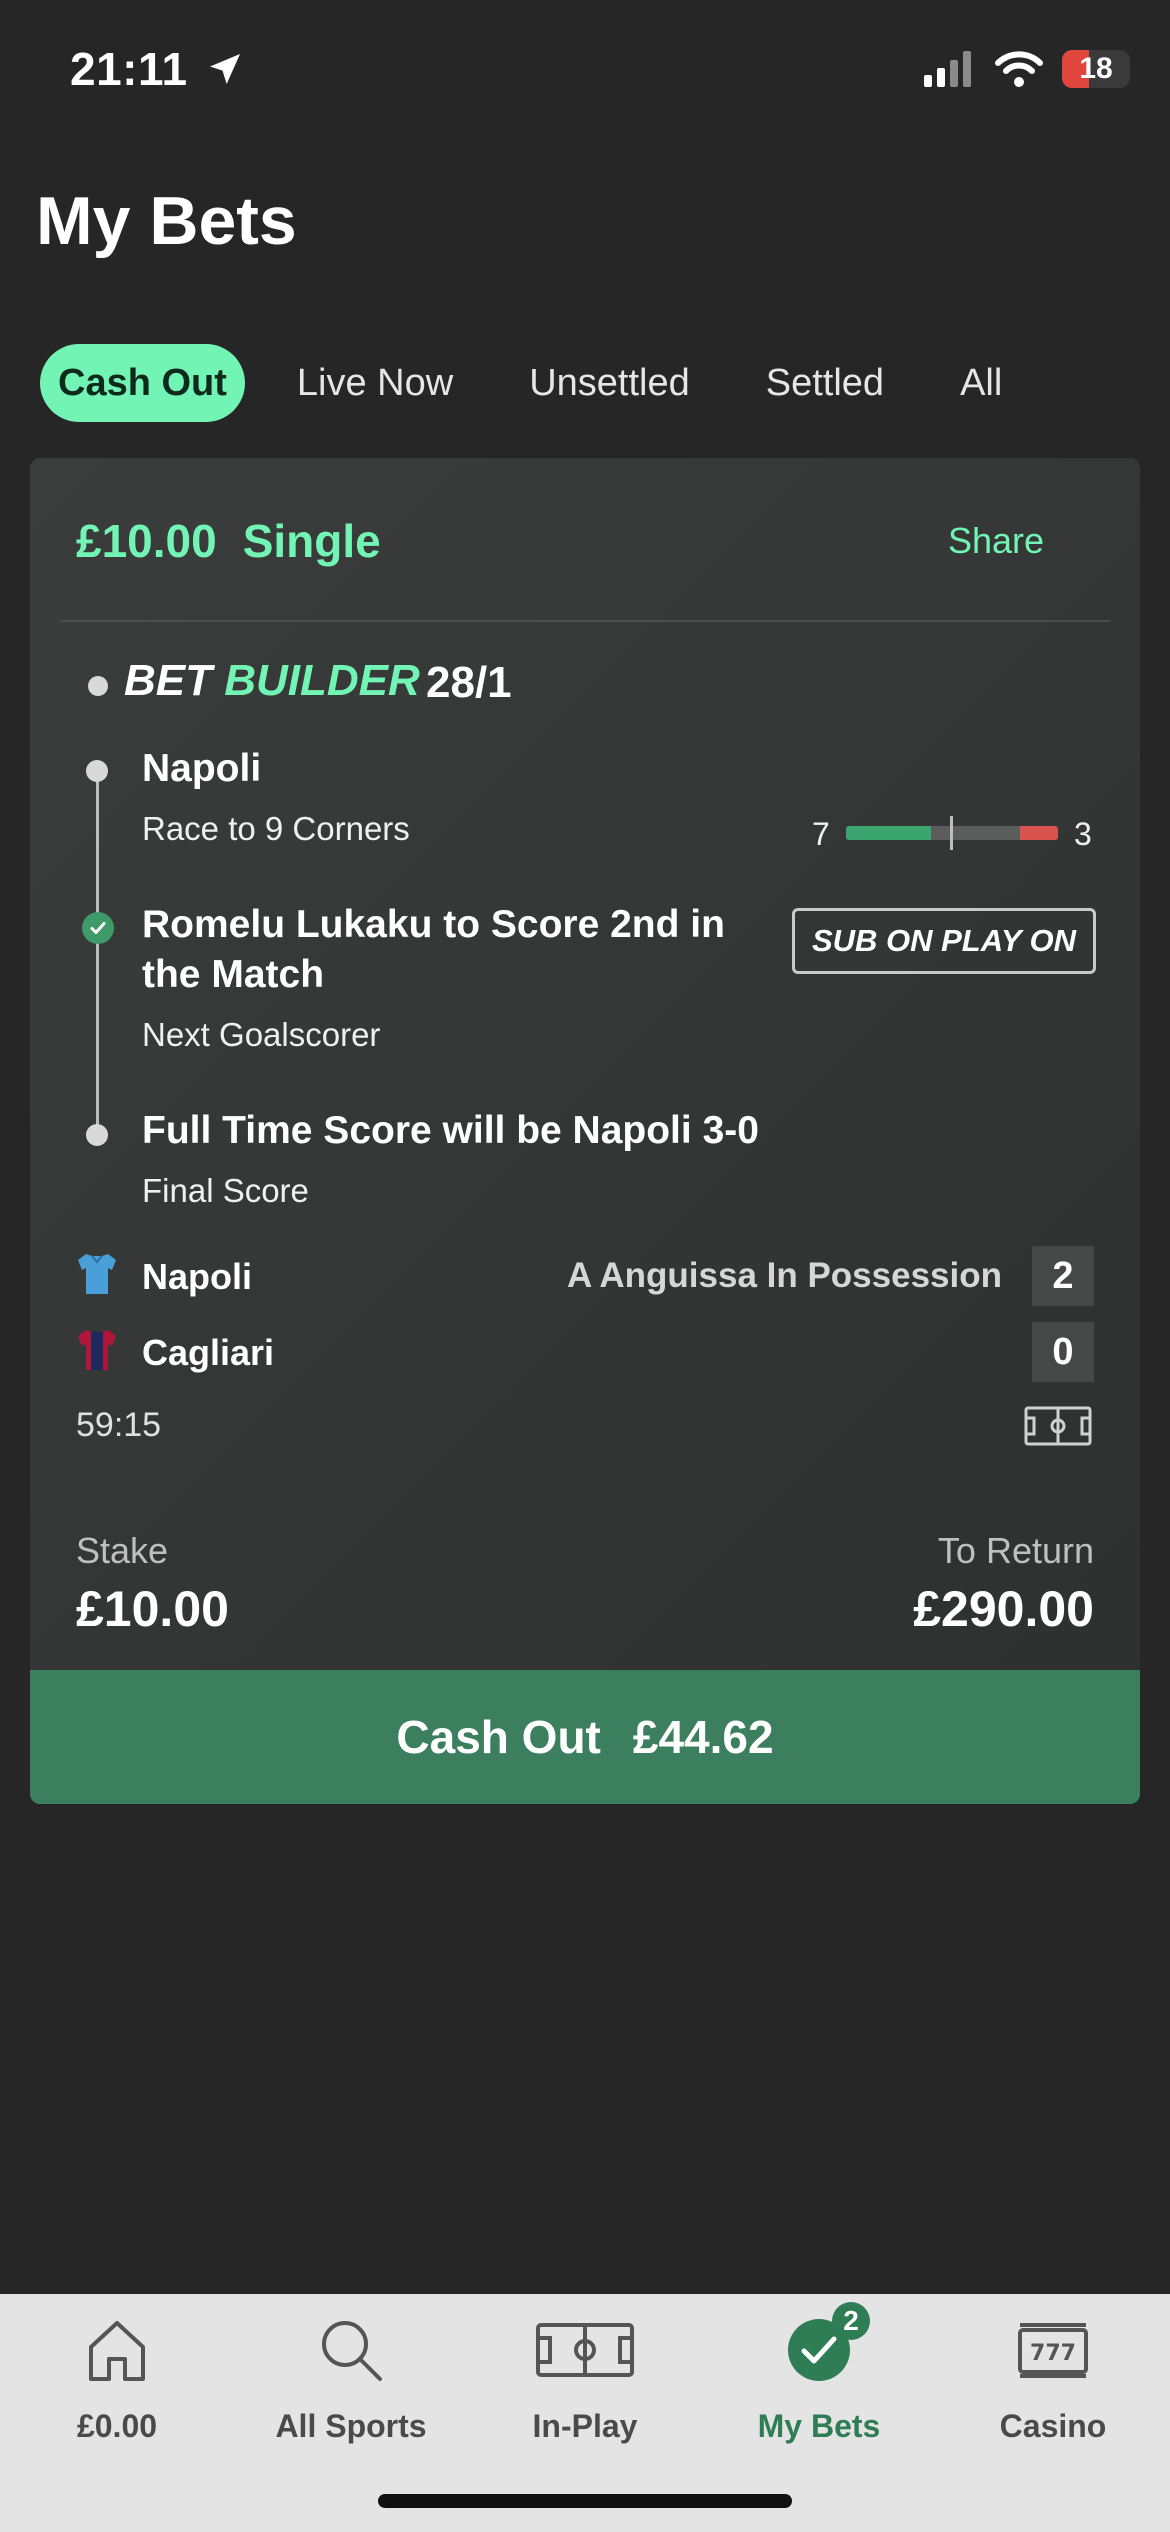 The height and width of the screenshot is (2532, 1170). I want to click on to-return-label: To Return, so click(1015, 1550).